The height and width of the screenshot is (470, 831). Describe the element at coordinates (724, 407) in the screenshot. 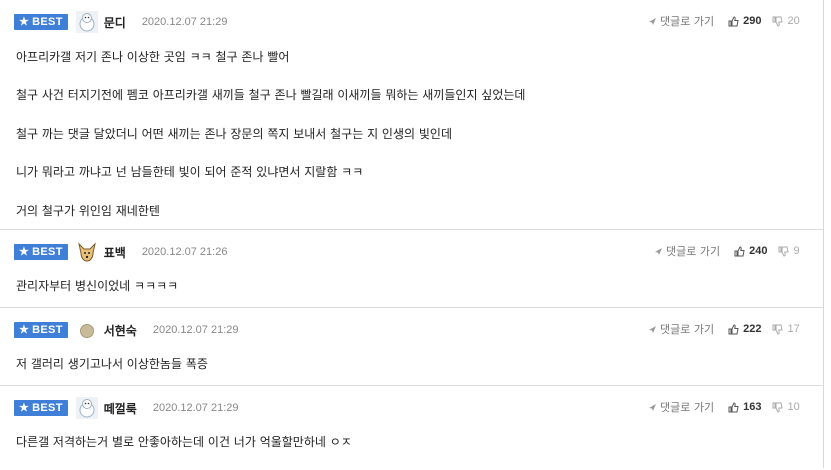

I see `comment-actions: 댓글로 가기 163 10` at that location.